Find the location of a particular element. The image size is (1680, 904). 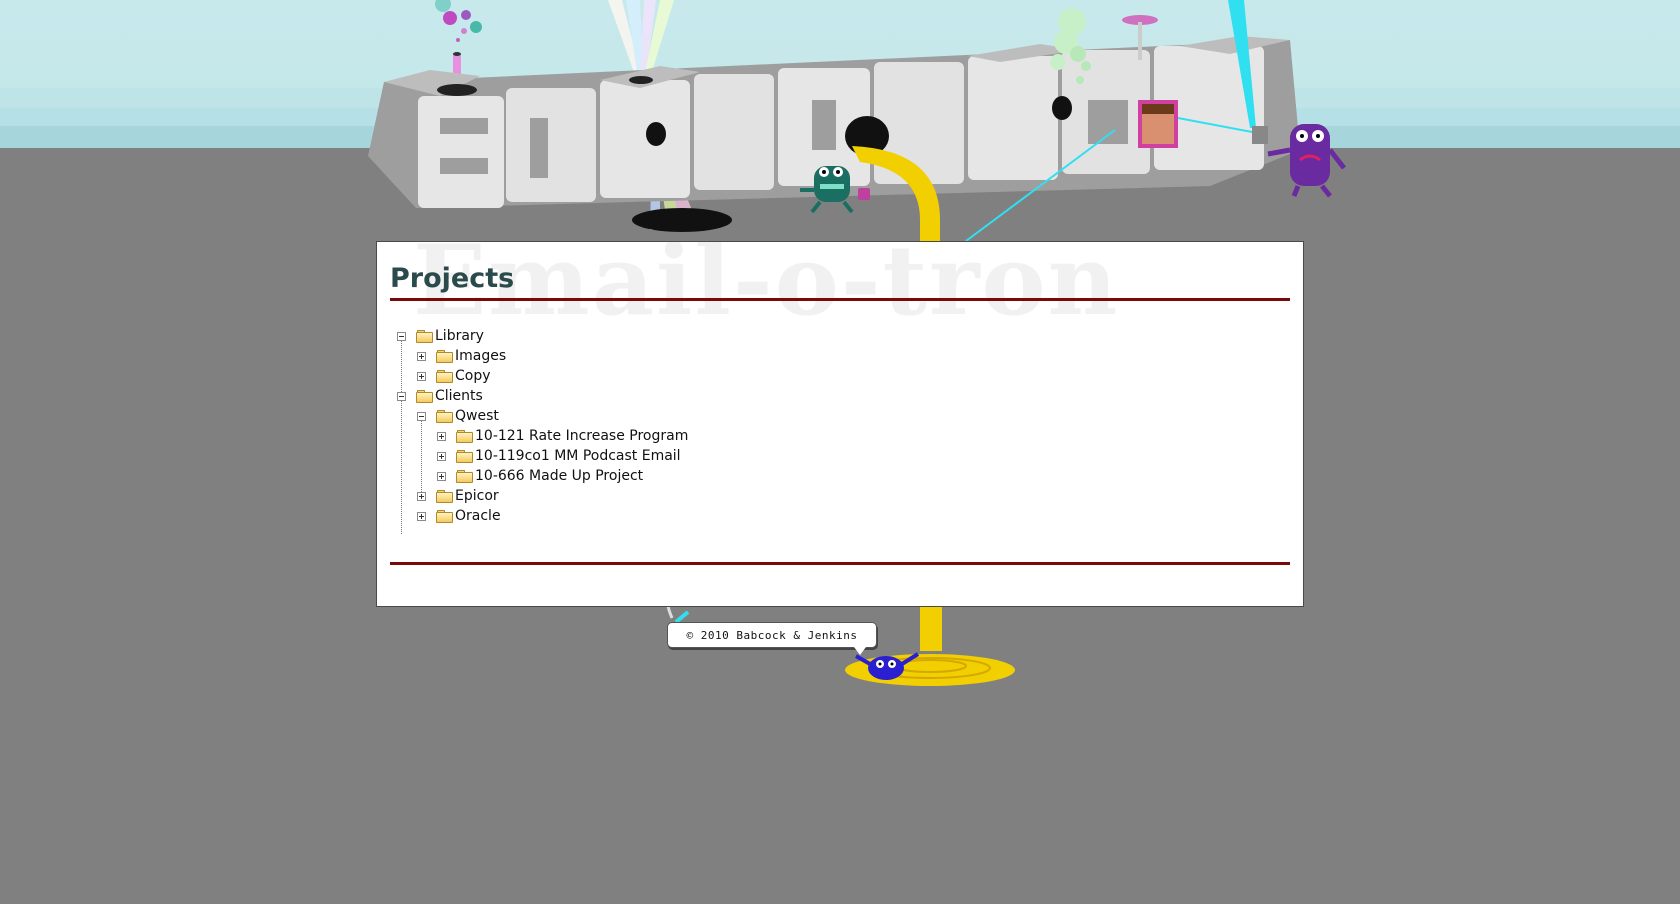

tree-node-project-podcast: 10-119co1 MM Podcast Email is located at coordinates (559, 456).